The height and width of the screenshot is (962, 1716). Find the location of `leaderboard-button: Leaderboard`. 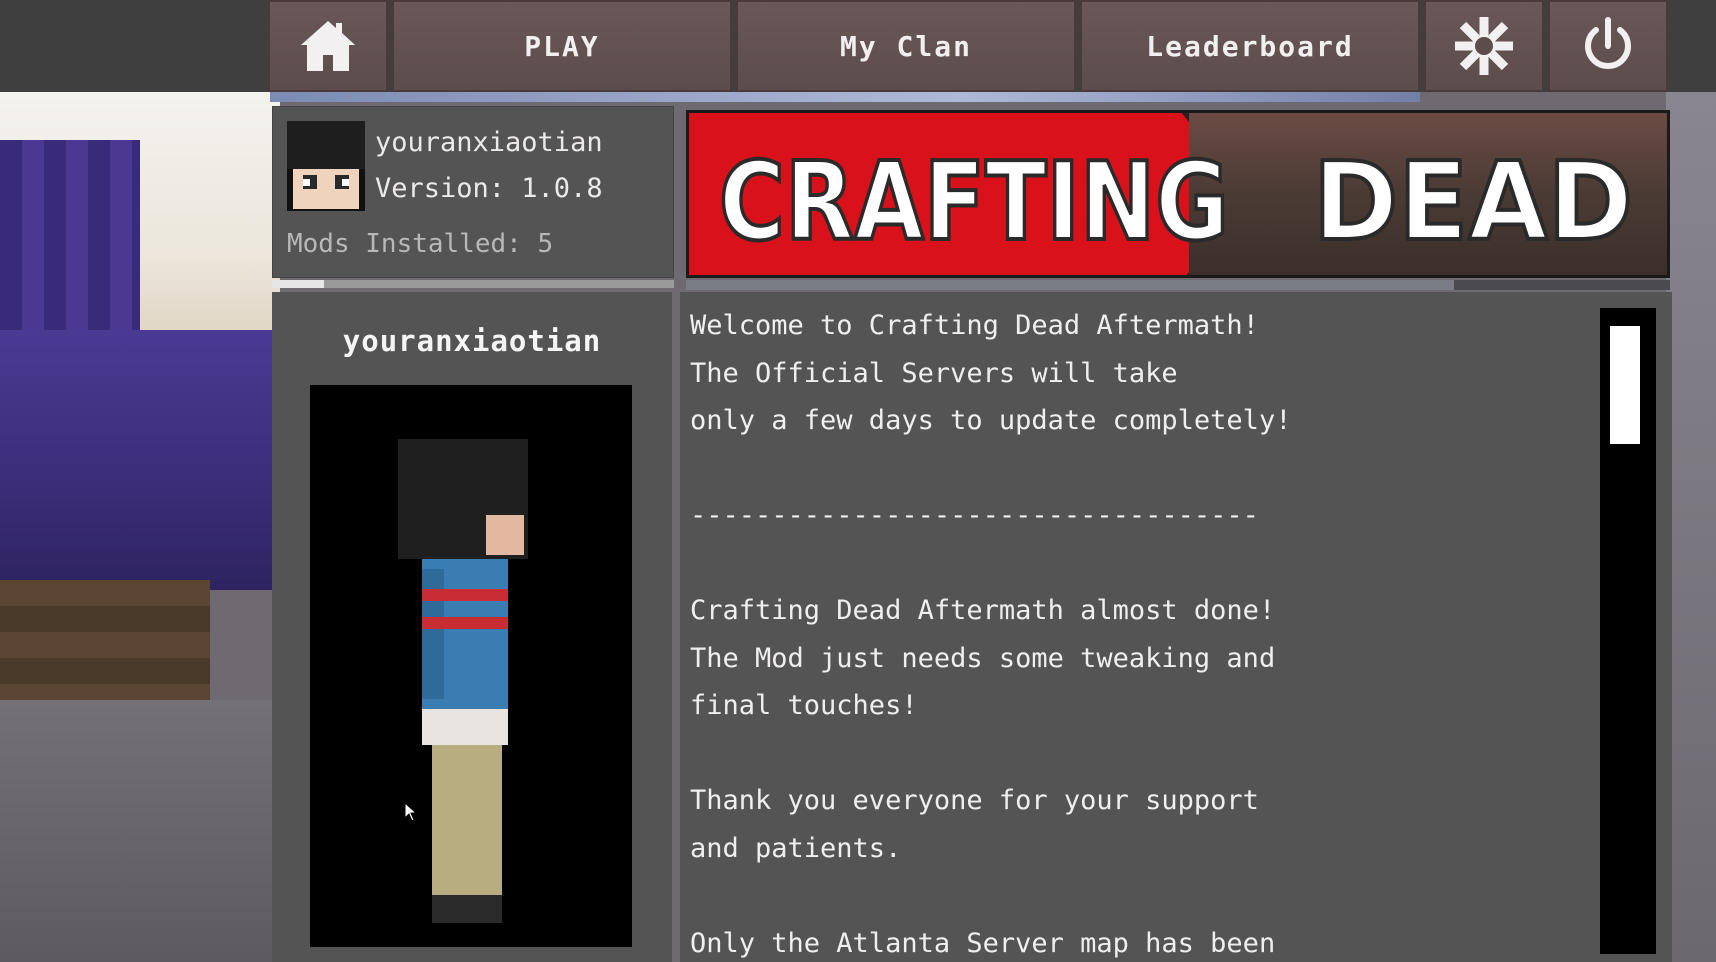

leaderboard-button: Leaderboard is located at coordinates (1250, 46).